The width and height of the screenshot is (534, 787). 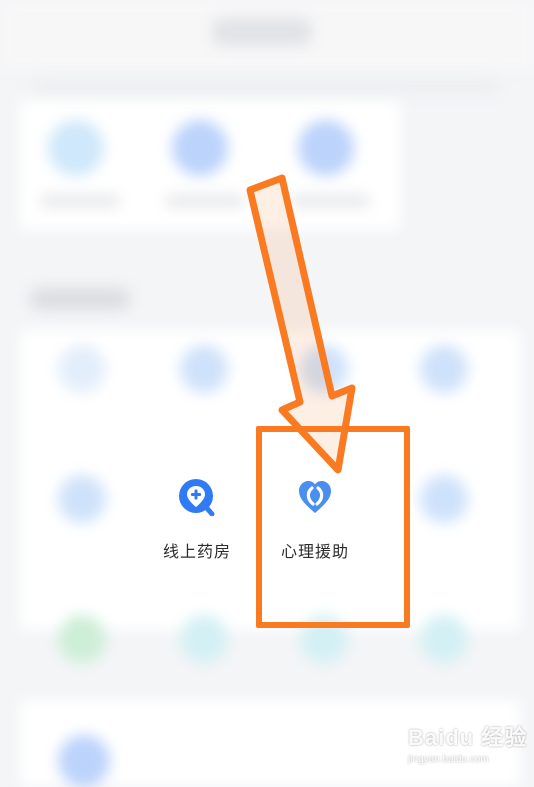 I want to click on watermark-url: jingyan.baidu.com, so click(x=448, y=759).